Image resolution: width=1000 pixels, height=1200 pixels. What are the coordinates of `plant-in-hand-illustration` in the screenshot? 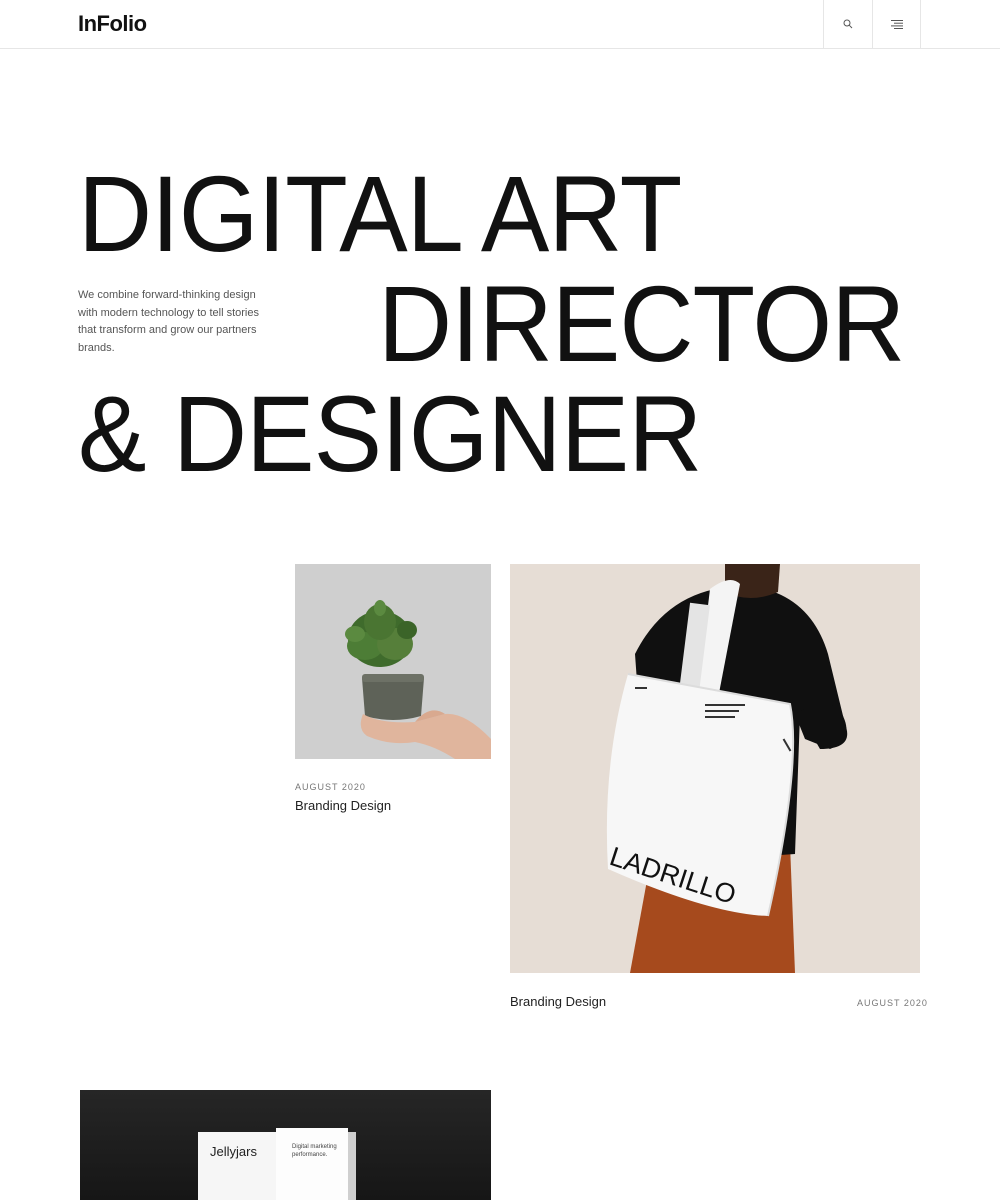 It's located at (418, 679).